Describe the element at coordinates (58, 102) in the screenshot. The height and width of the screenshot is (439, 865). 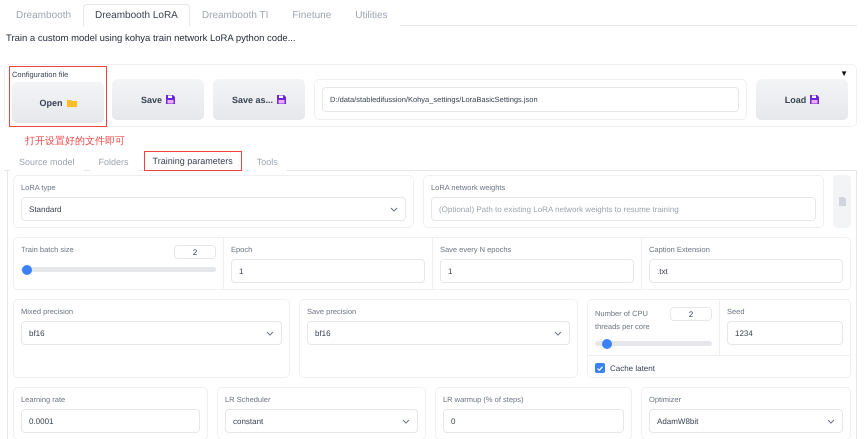
I see `open-button: Open` at that location.